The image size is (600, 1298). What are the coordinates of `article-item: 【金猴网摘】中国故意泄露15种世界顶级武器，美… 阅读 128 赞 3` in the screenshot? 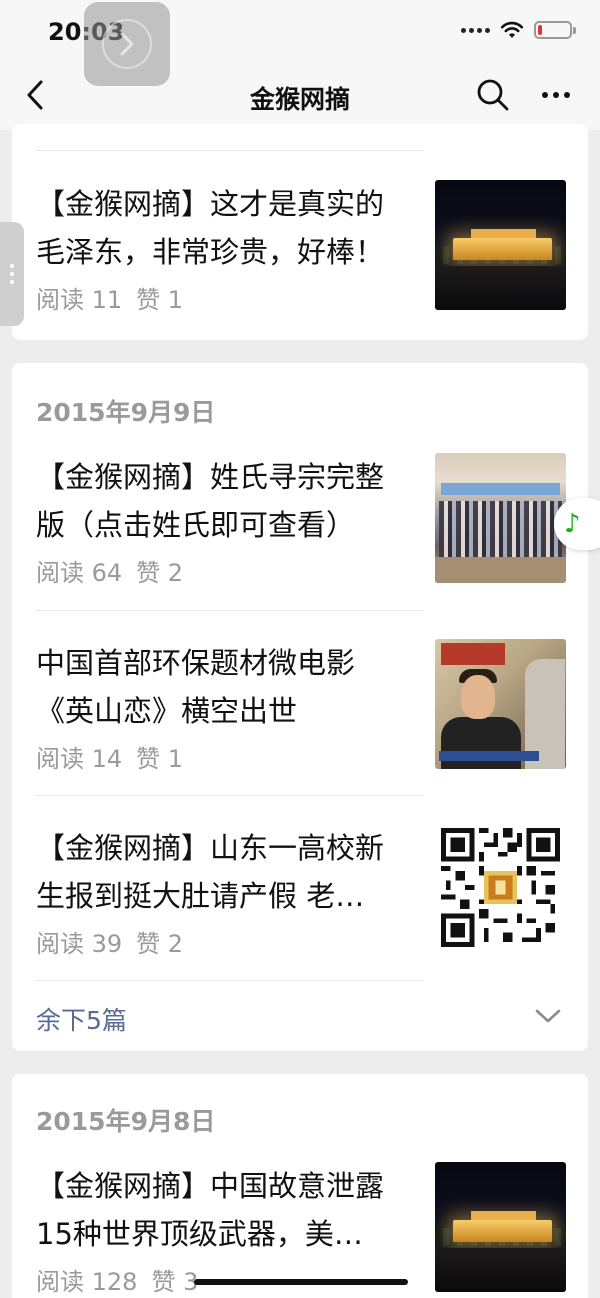 It's located at (301, 1230).